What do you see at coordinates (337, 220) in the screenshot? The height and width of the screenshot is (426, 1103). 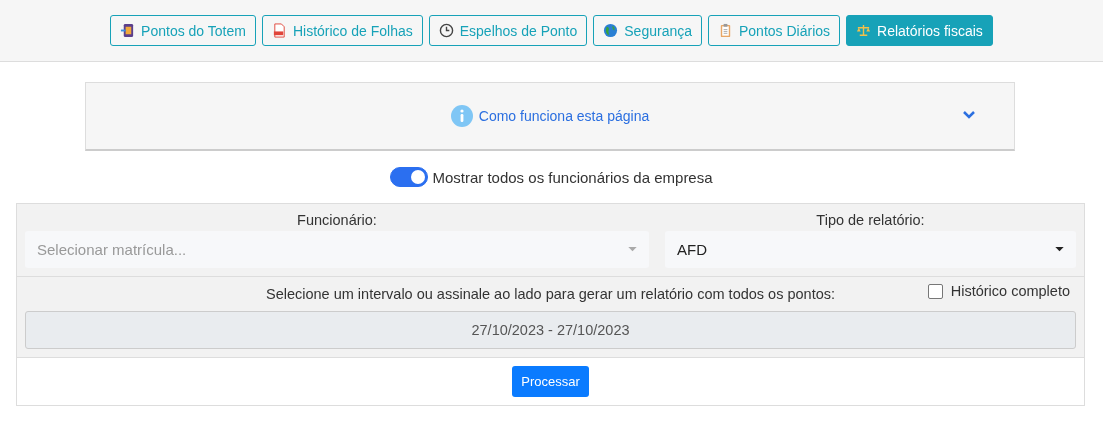 I see `field-label: Funcionário:` at bounding box center [337, 220].